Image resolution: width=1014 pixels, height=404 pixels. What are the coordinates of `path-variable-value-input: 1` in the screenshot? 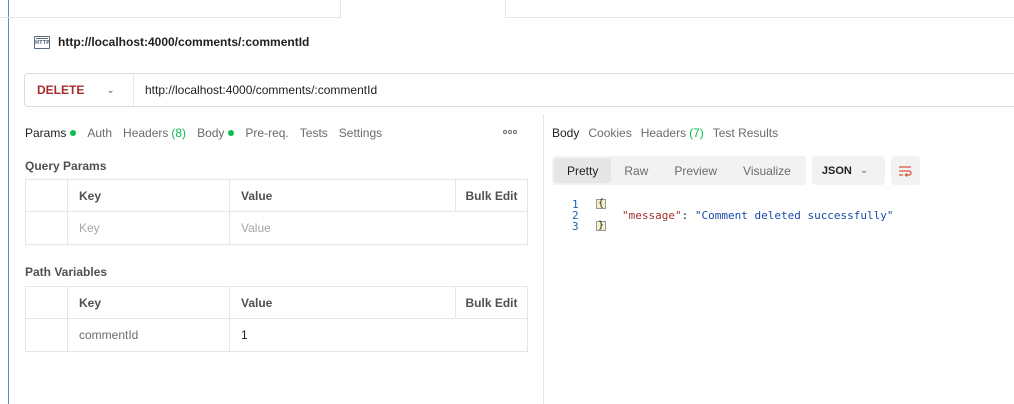 It's located at (378, 335).